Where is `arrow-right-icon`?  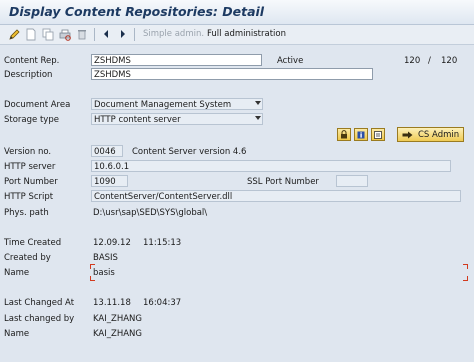 arrow-right-icon is located at coordinates (407, 134).